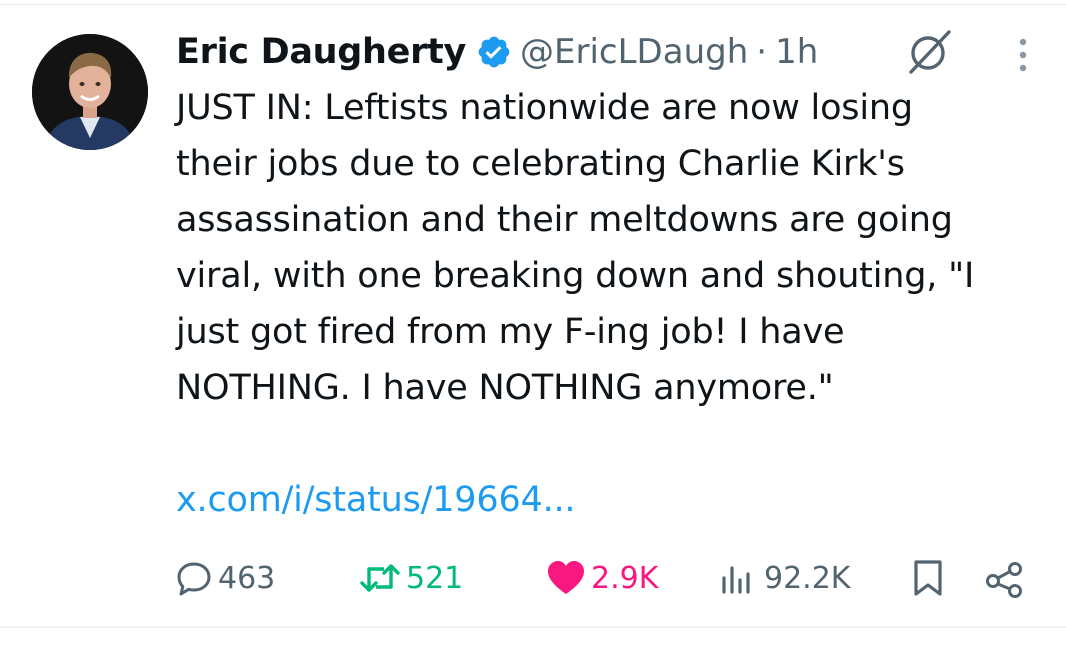 This screenshot has height=645, width=1066. What do you see at coordinates (634, 52) in the screenshot?
I see `author-handle: @EricLDaugh` at bounding box center [634, 52].